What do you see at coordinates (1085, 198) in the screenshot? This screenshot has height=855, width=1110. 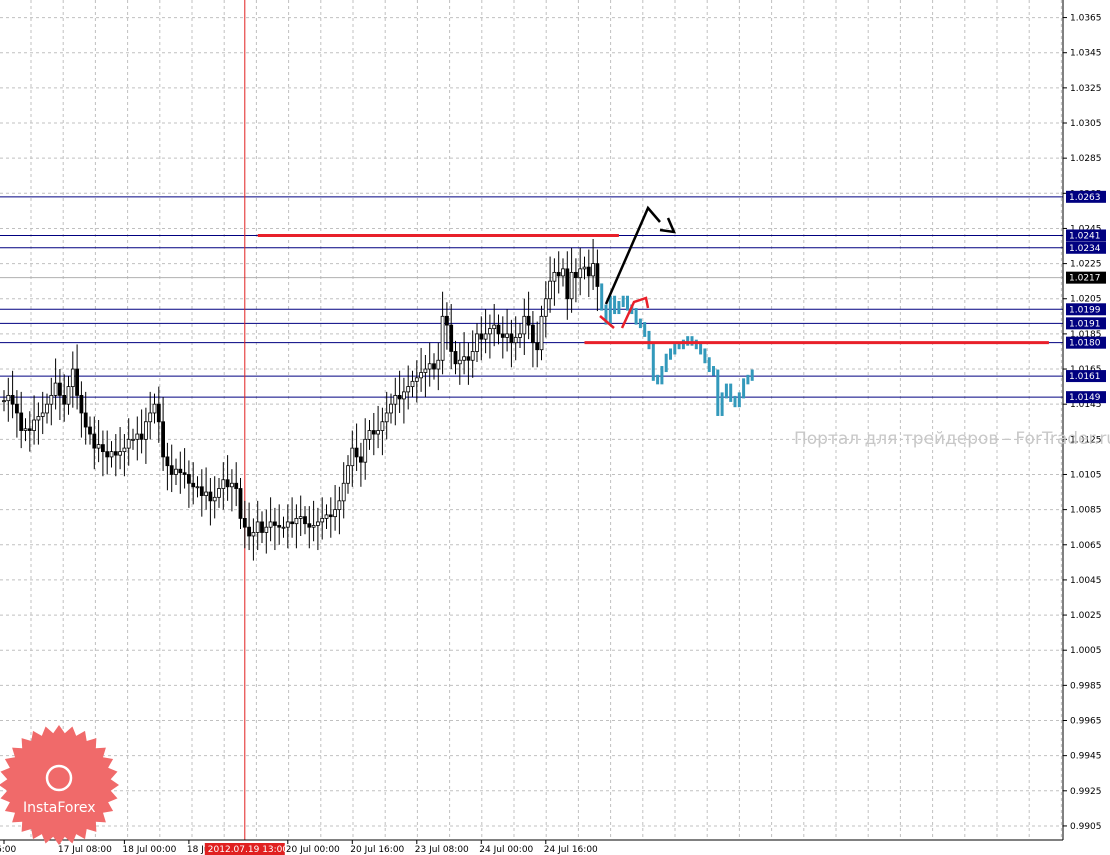 I see `level-label: 1.0263` at bounding box center [1085, 198].